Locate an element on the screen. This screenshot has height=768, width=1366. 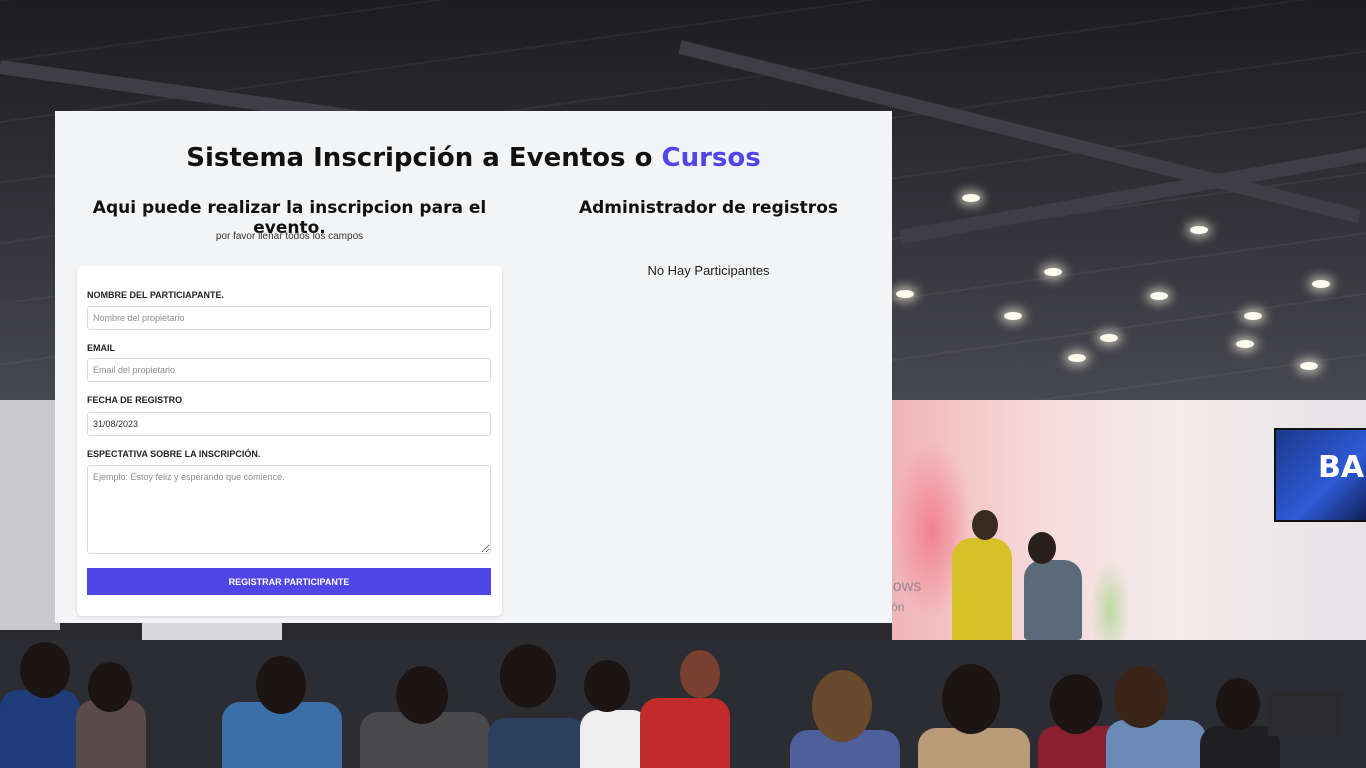
expectation-textarea is located at coordinates (289, 509).